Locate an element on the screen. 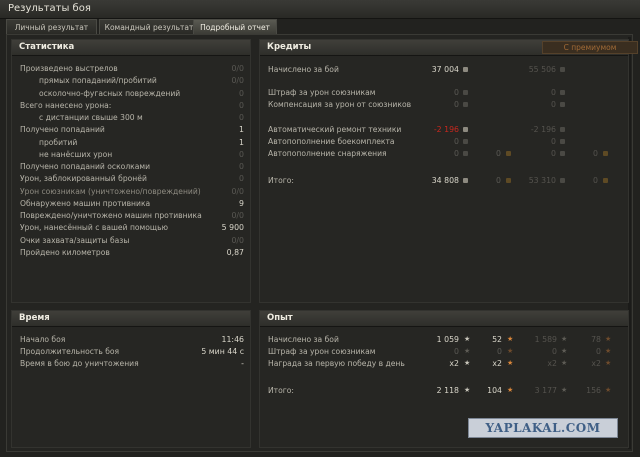 The height and width of the screenshot is (457, 640). premium-xp-value: 1 589 is located at coordinates (545, 339).